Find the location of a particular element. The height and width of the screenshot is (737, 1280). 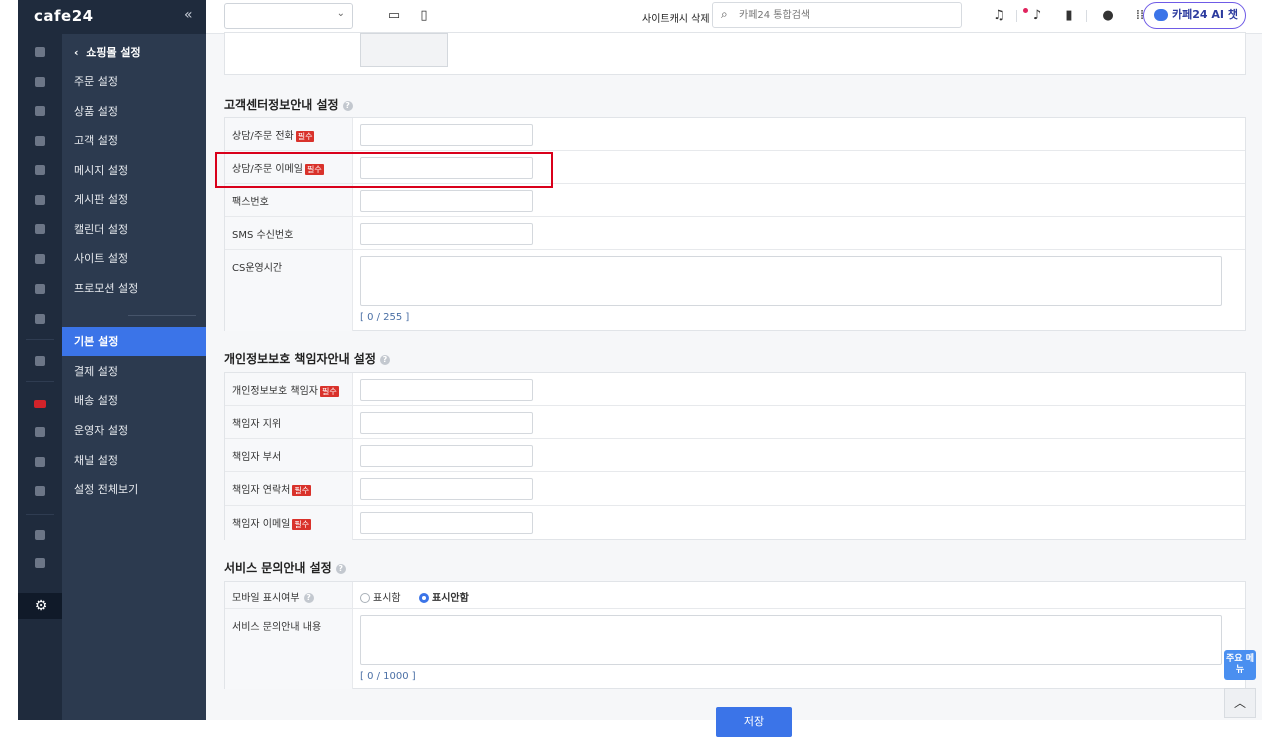

nav-item-calendar: 캘린더 설정 is located at coordinates (134, 229).